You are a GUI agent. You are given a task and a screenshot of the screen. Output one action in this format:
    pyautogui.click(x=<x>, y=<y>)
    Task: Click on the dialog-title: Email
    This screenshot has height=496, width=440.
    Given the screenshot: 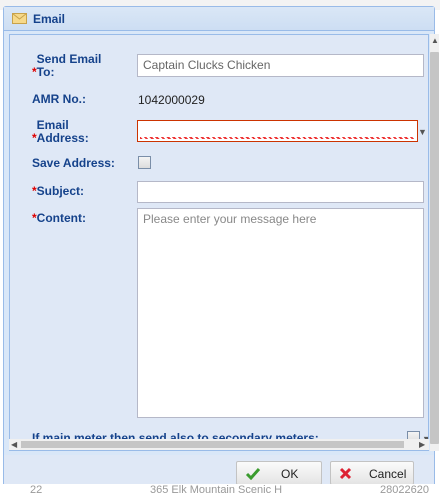 What is the action you would take?
    pyautogui.click(x=49, y=19)
    